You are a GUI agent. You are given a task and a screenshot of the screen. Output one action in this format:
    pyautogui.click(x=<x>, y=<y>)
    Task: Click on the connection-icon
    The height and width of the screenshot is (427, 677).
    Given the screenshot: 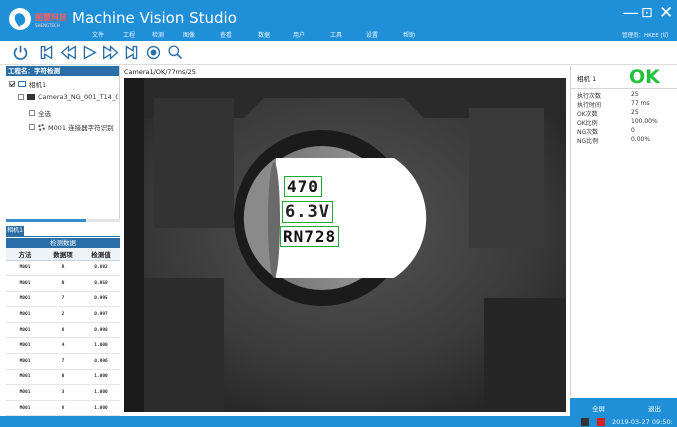 What is the action you would take?
    pyautogui.click(x=585, y=422)
    